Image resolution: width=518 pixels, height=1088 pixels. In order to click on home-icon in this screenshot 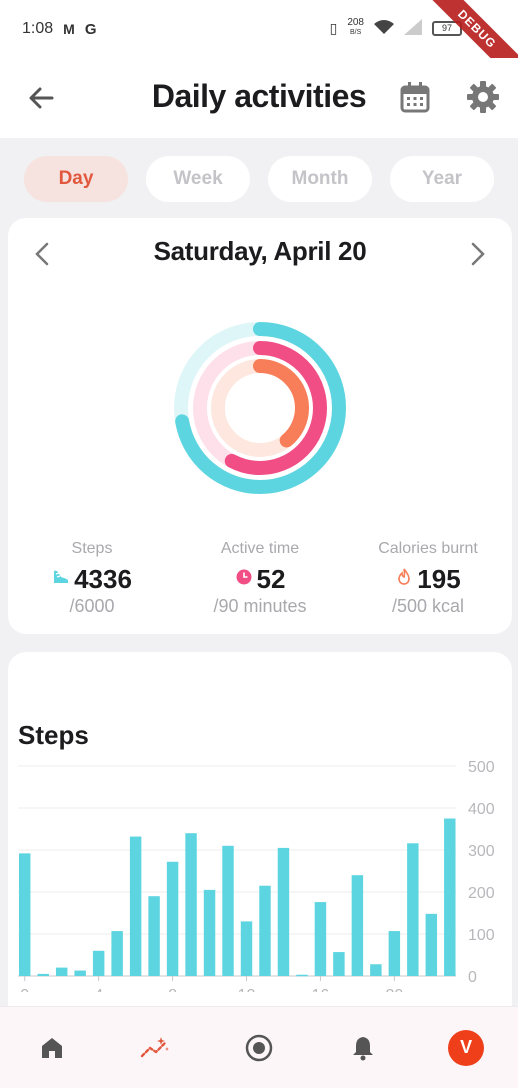, I will do `click(52, 1048)`.